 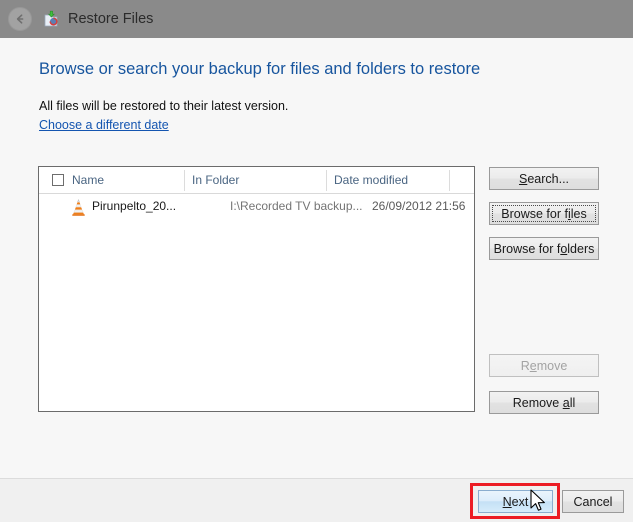 I want to click on restore-files-icon, so click(x=51, y=19).